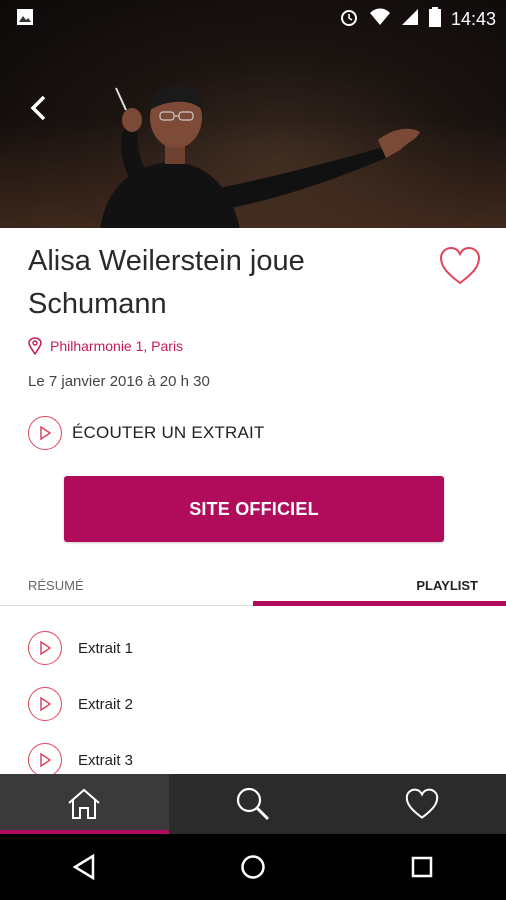 The height and width of the screenshot is (900, 506). I want to click on chevron-left-icon, so click(38, 108).